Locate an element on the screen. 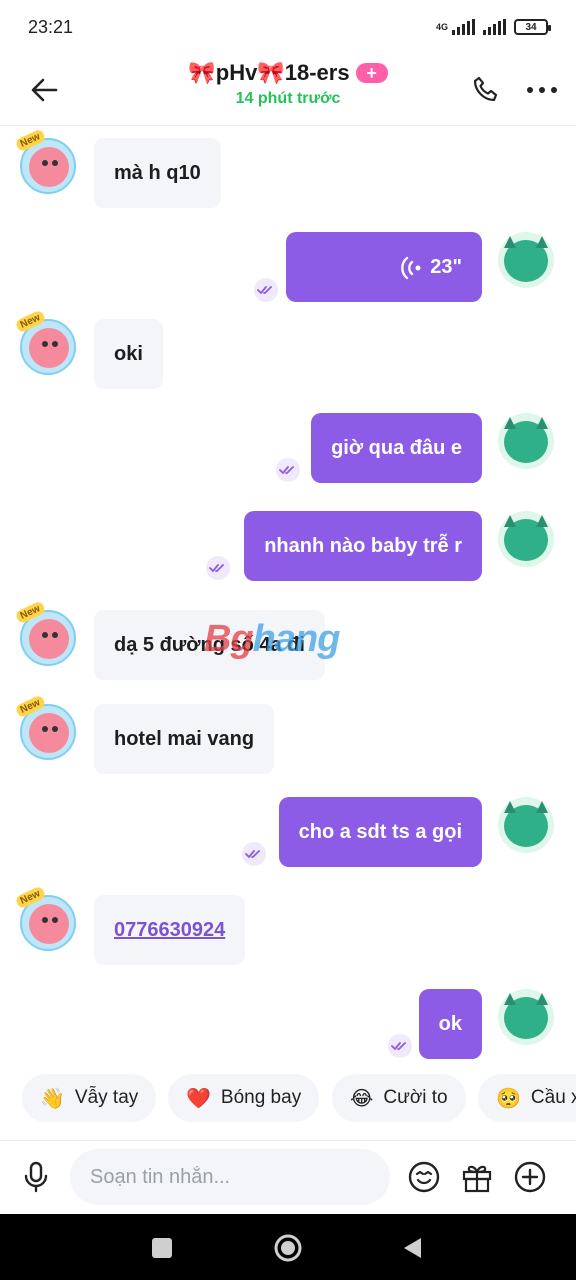  message-input is located at coordinates (230, 1177).